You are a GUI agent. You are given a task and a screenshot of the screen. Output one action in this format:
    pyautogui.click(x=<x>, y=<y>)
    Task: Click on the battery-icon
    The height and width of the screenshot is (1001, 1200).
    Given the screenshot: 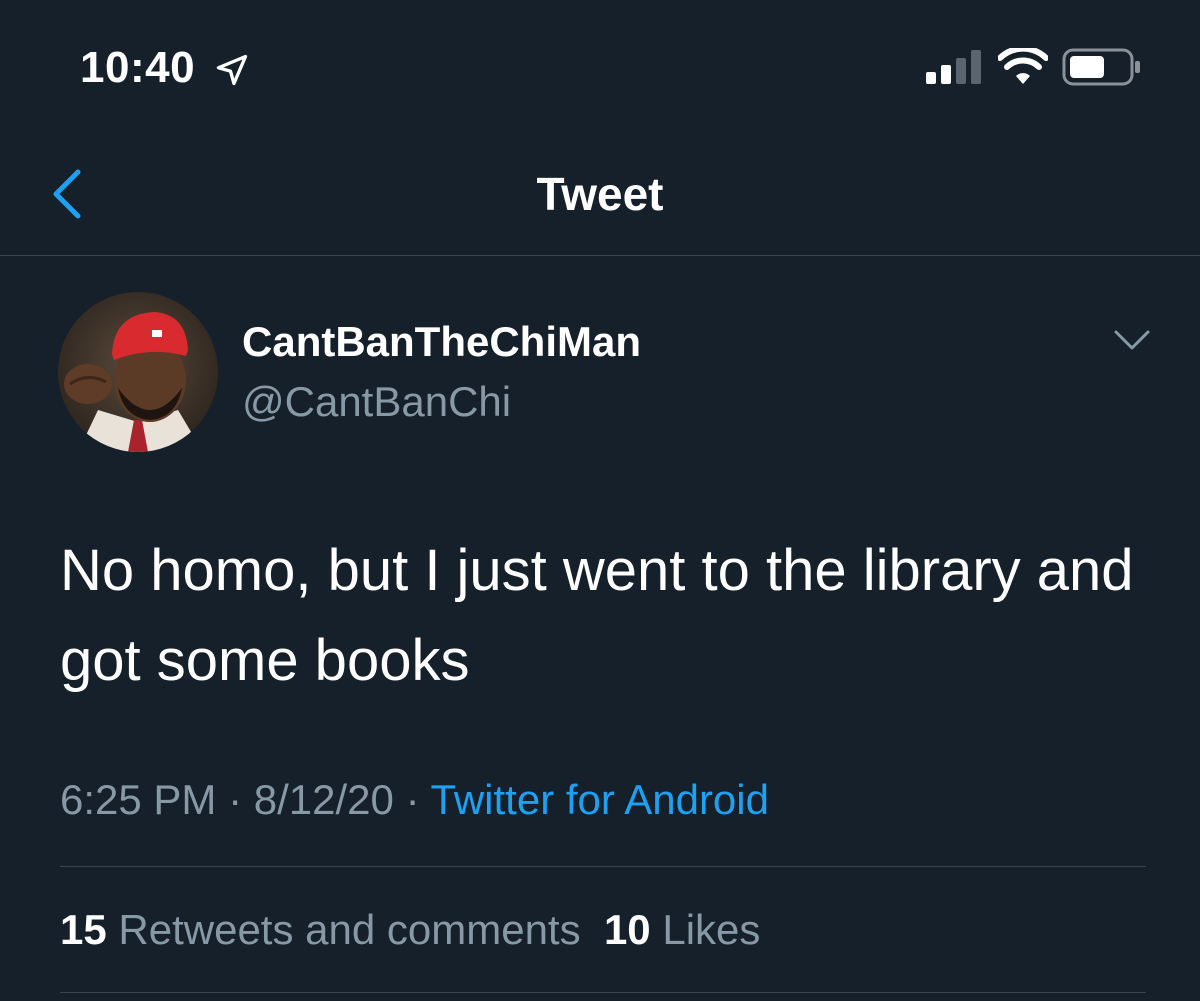 What is the action you would take?
    pyautogui.click(x=1101, y=67)
    